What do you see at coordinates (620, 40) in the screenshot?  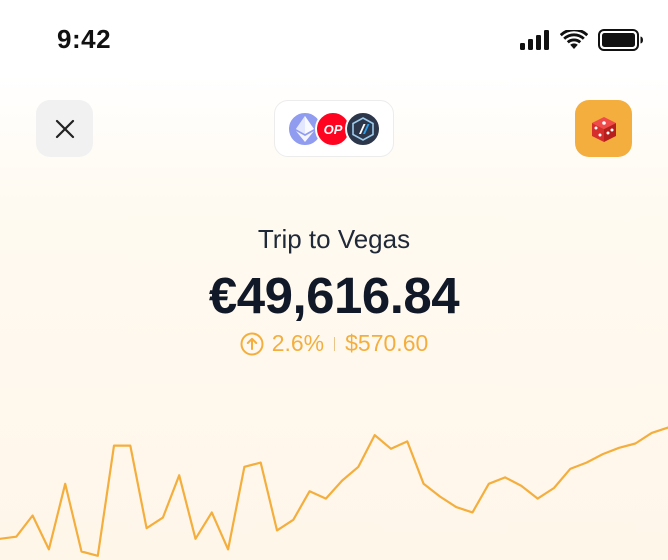 I see `battery-icon` at bounding box center [620, 40].